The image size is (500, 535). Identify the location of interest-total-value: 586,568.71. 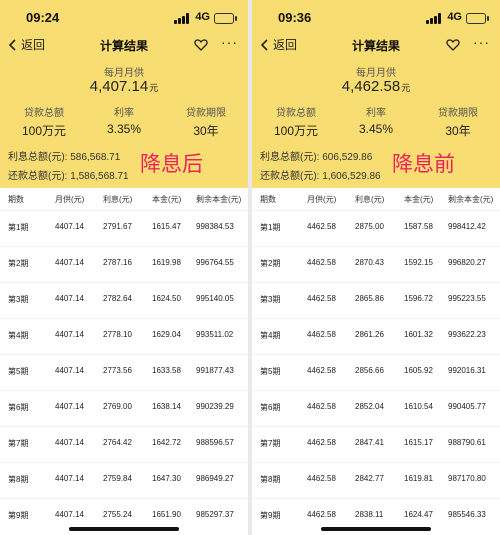
(95, 157).